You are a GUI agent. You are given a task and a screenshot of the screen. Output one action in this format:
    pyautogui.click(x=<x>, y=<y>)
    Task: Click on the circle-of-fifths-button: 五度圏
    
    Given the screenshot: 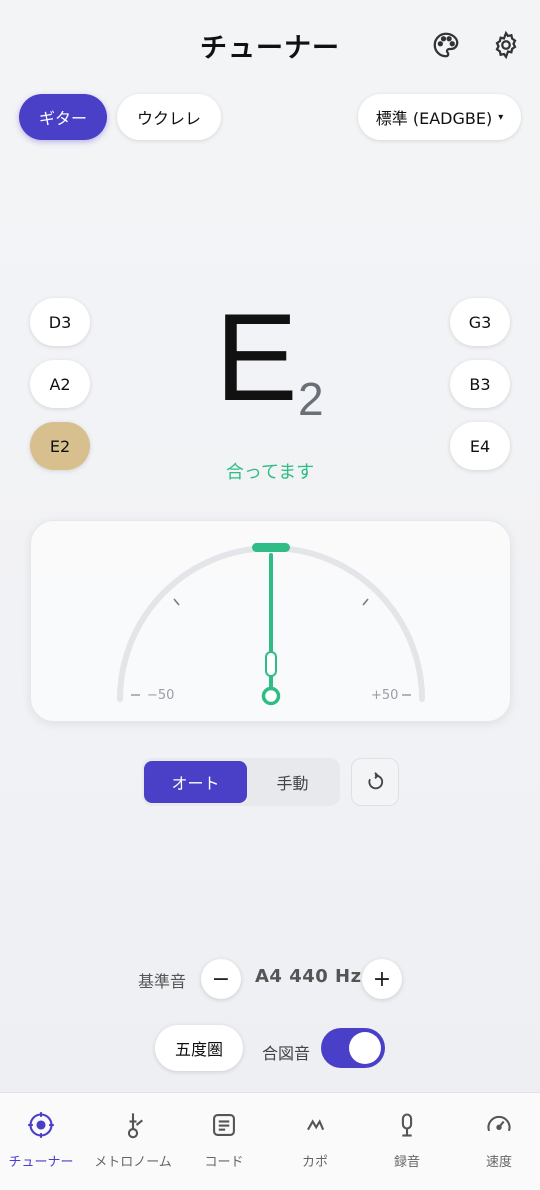 What is the action you would take?
    pyautogui.click(x=199, y=1048)
    